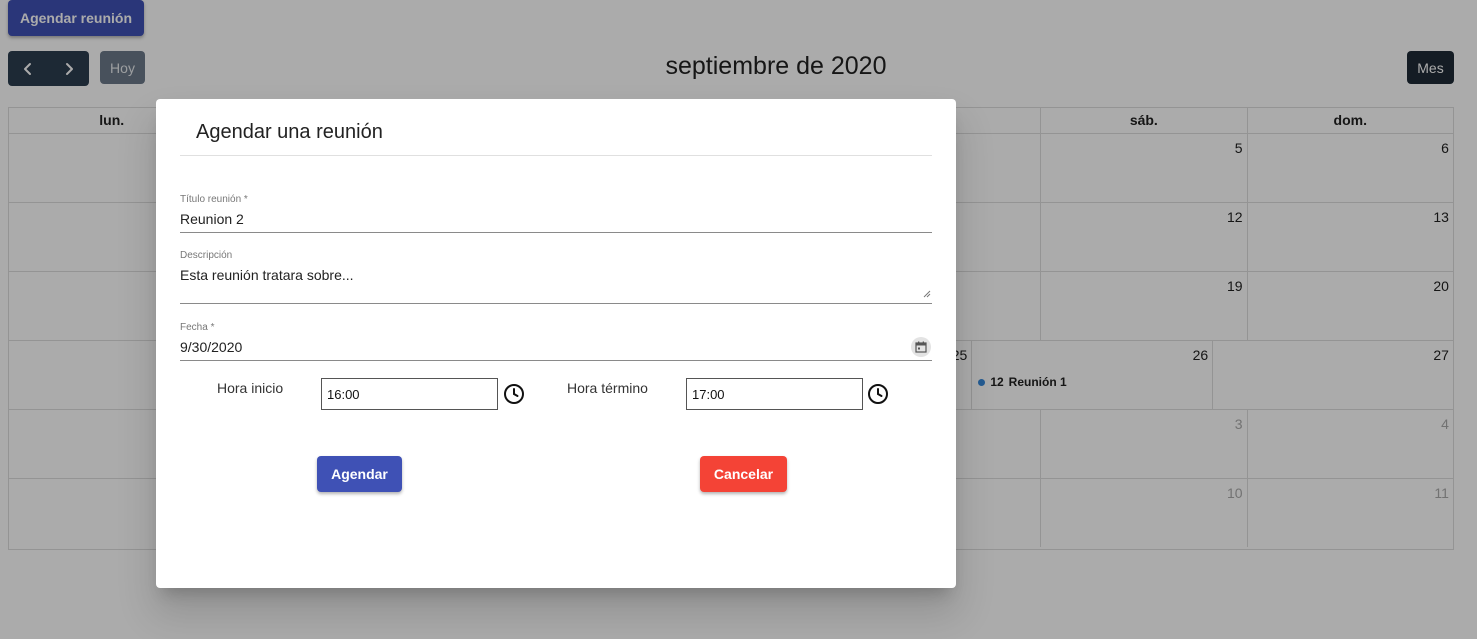 The height and width of the screenshot is (639, 1477). I want to click on cancel-button: Cancelar, so click(743, 474).